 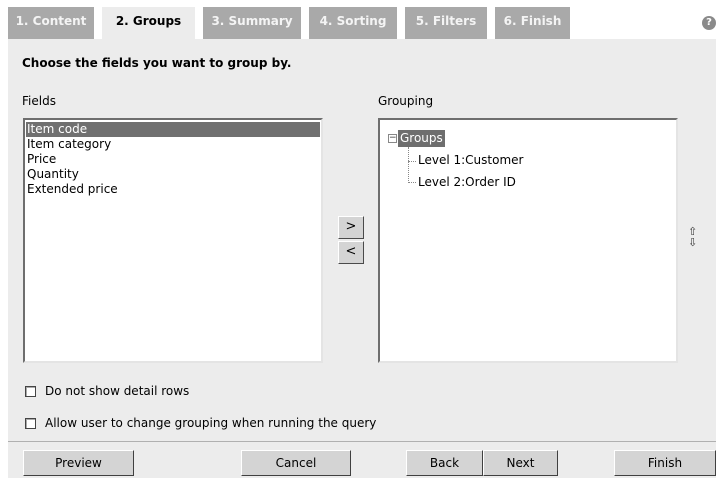 What do you see at coordinates (665, 463) in the screenshot?
I see `finish-button: Finish` at bounding box center [665, 463].